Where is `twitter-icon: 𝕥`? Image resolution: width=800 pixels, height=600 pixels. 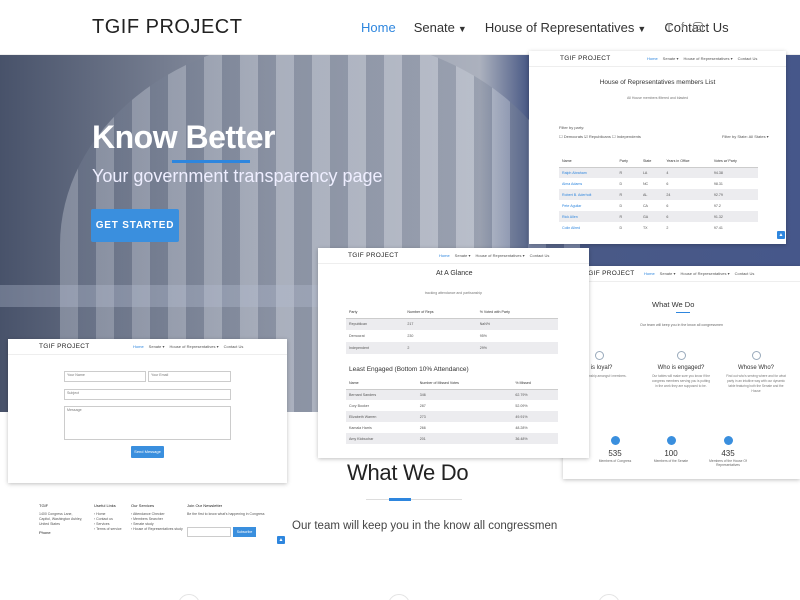
twitter-icon: 𝕥 is located at coordinates (669, 27).